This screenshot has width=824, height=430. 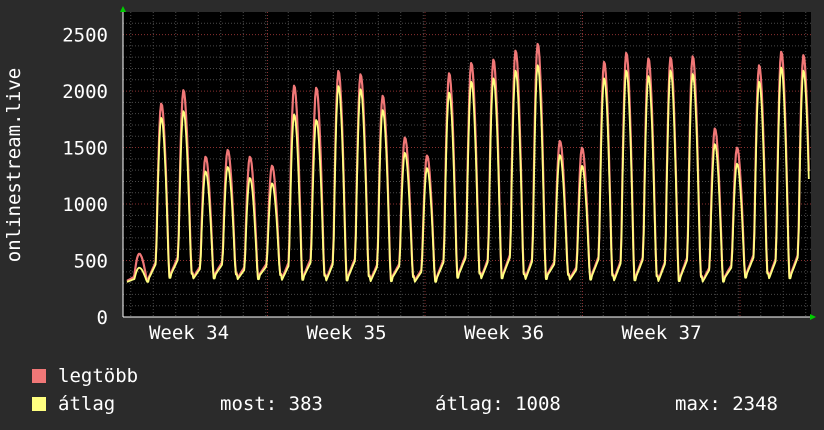 What do you see at coordinates (85, 36) in the screenshot?
I see `y-tick-label: 2500` at bounding box center [85, 36].